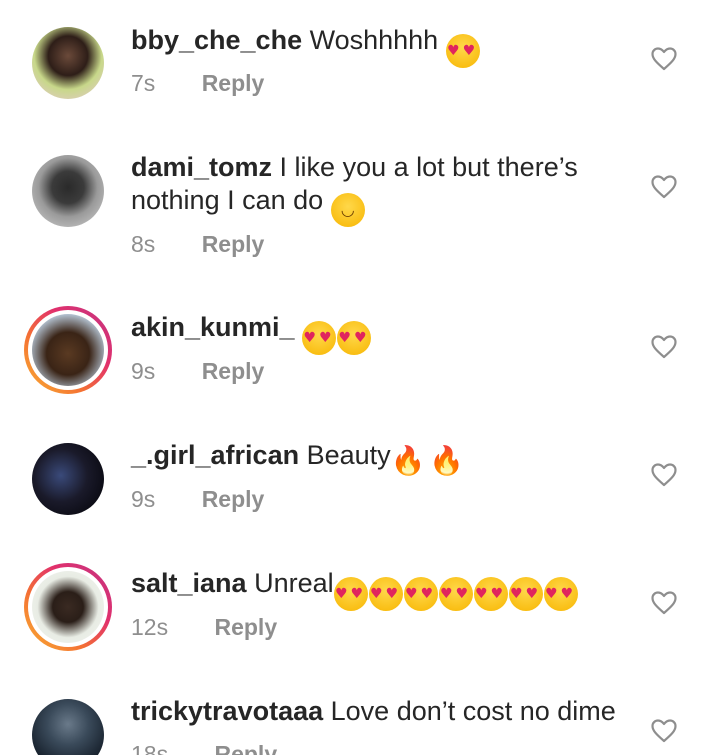 The height and width of the screenshot is (755, 720). What do you see at coordinates (294, 583) in the screenshot?
I see `comment-text: Unreal` at bounding box center [294, 583].